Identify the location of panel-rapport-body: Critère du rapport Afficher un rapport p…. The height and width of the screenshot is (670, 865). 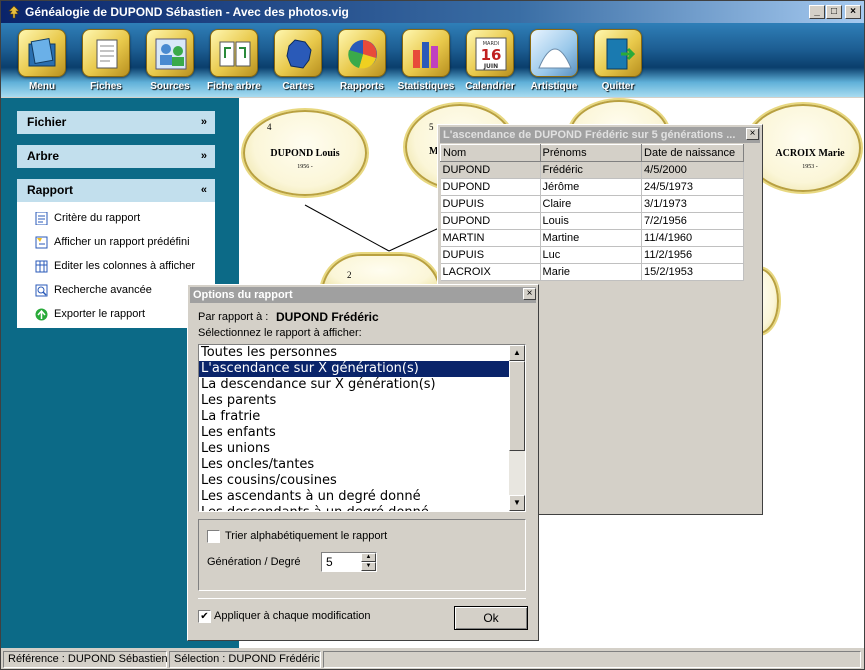
(116, 265).